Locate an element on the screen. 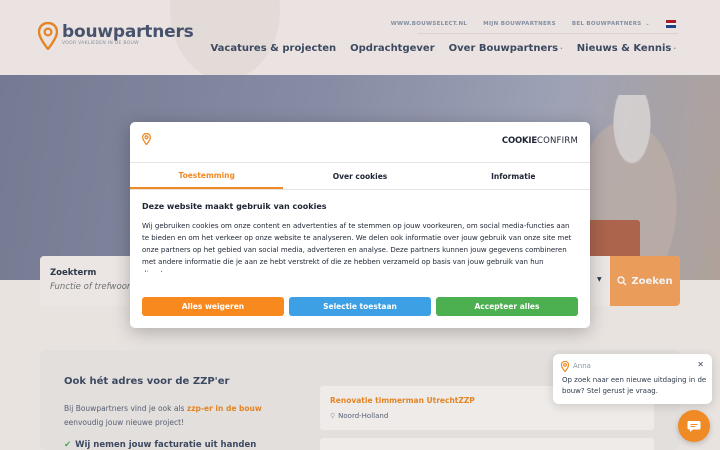 The image size is (720, 450). chat-agent-name: Anna is located at coordinates (582, 366).